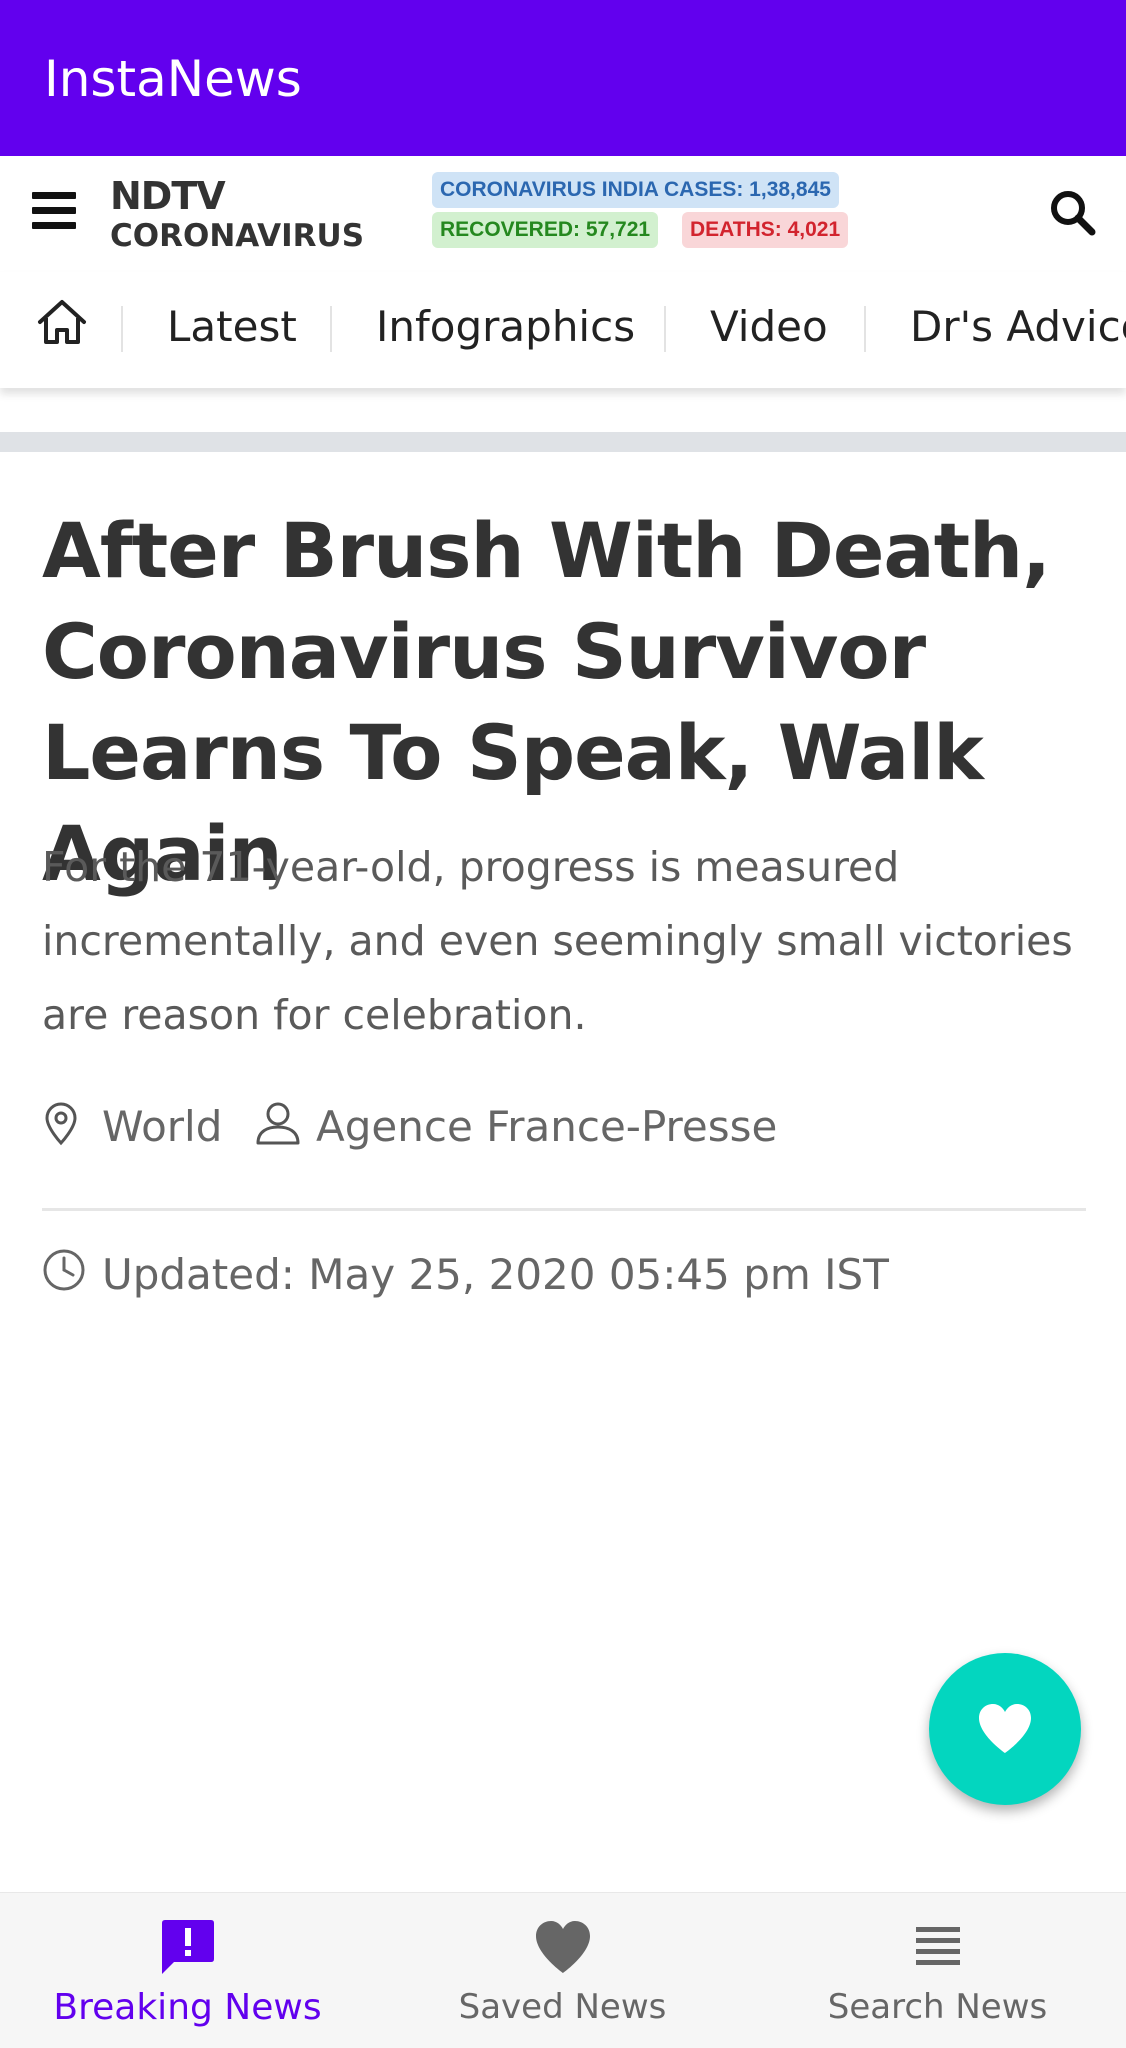 The height and width of the screenshot is (2048, 1126). Describe the element at coordinates (237, 236) in the screenshot. I see `logo-bottom-text: CORONAVIRUS` at that location.